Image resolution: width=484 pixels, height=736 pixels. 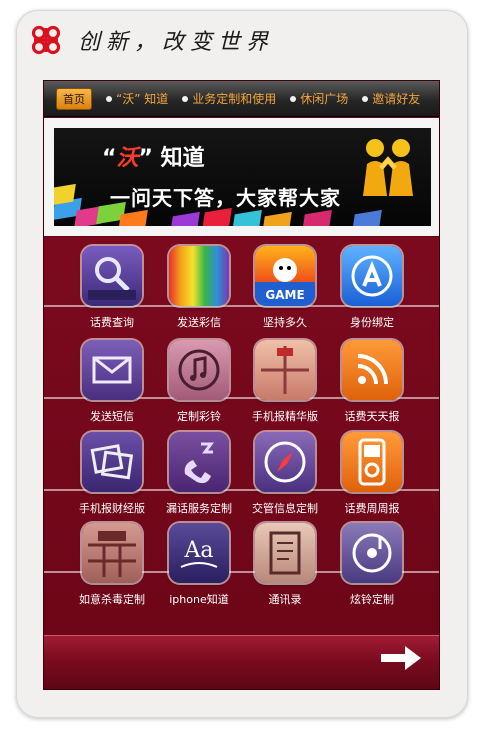 I want to click on banner-title-close: ” 知道, so click(x=171, y=158).